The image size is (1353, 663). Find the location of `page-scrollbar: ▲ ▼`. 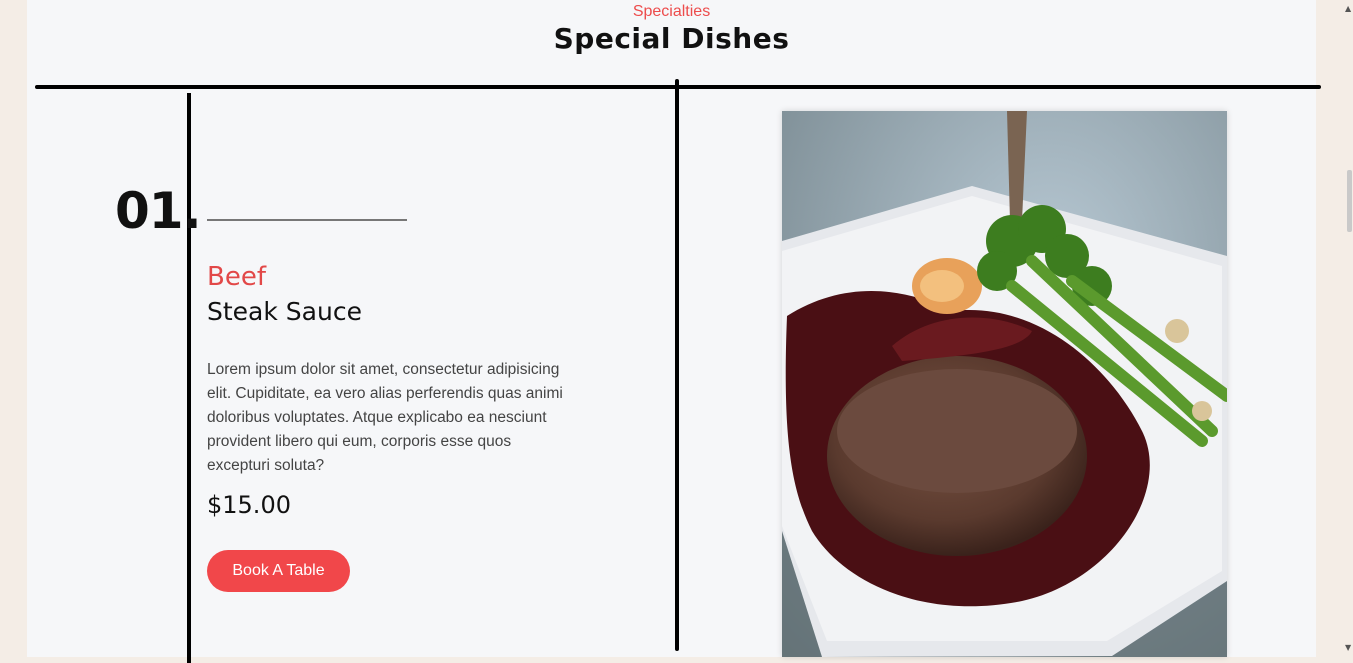

page-scrollbar: ▲ ▼ is located at coordinates (1349, 328).